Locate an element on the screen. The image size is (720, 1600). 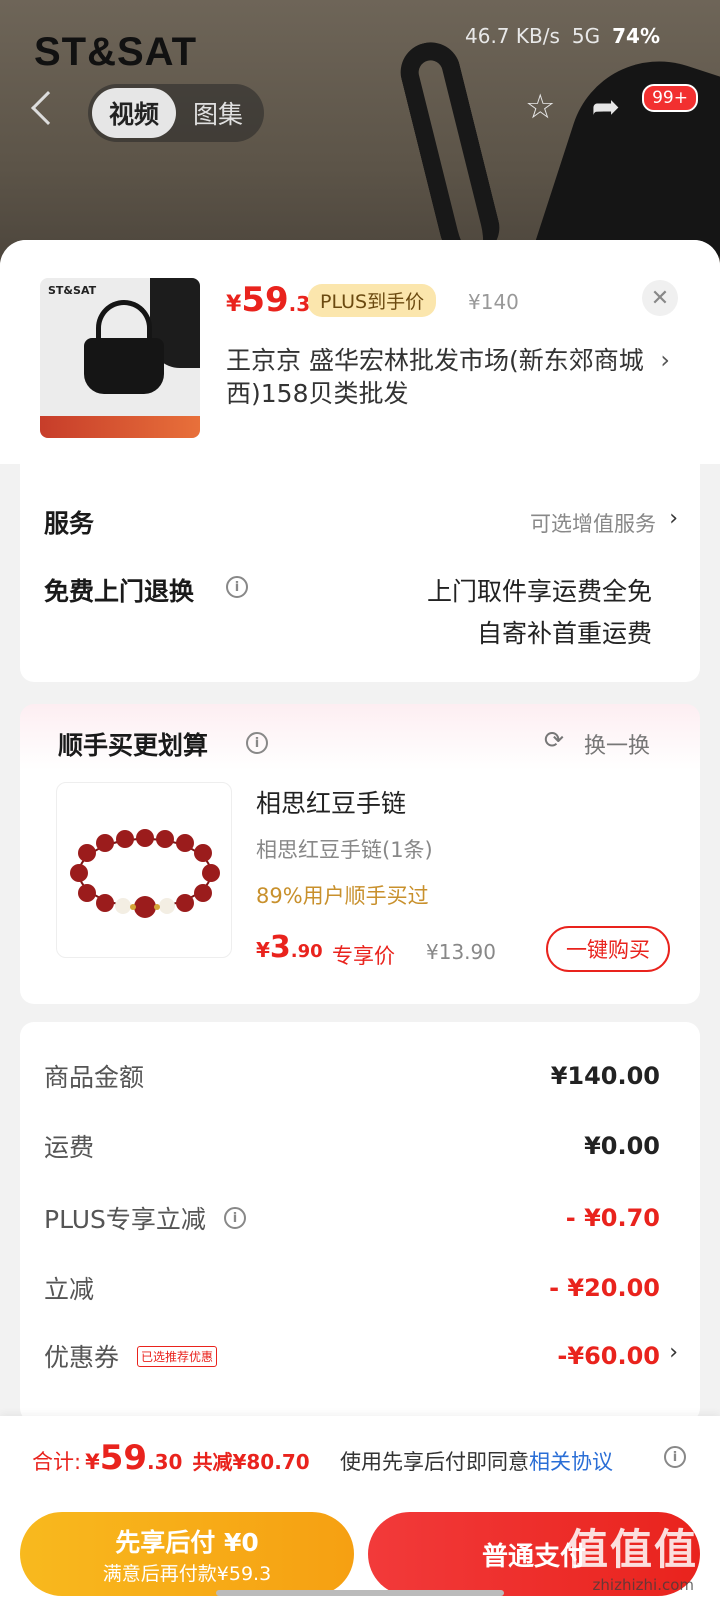
bracelet-image is located at coordinates (145, 873).